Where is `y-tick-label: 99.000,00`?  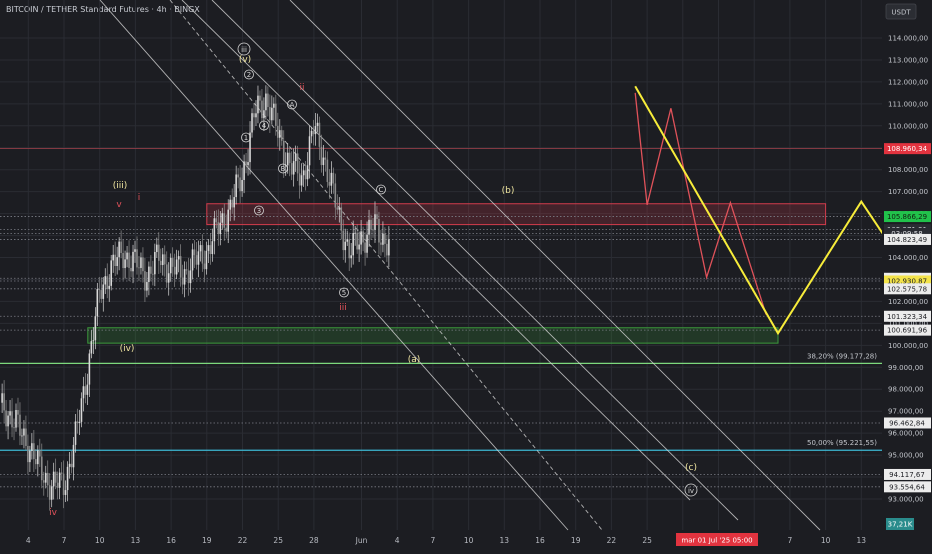
y-tick-label: 99.000,00 is located at coordinates (906, 368).